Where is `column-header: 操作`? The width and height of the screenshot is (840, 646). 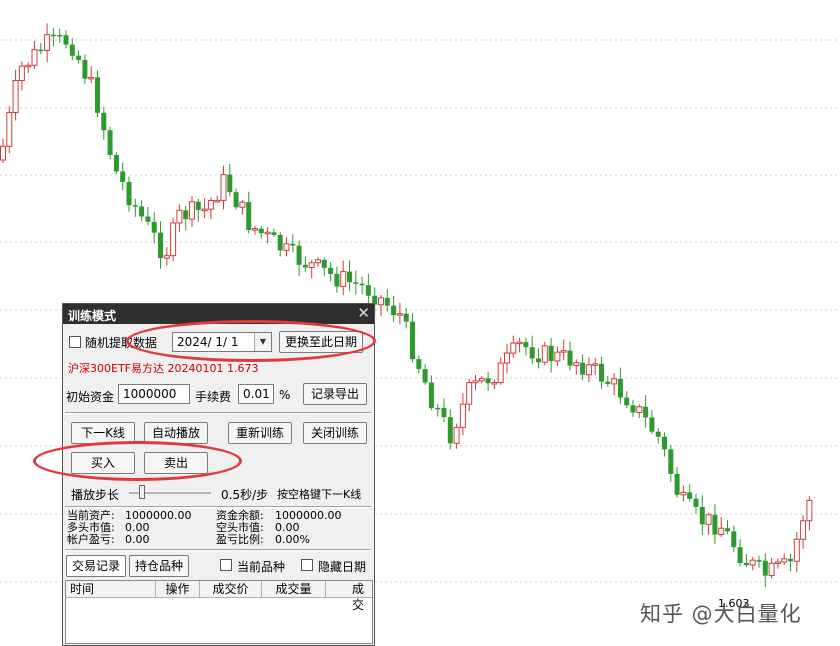 column-header: 操作 is located at coordinates (178, 589).